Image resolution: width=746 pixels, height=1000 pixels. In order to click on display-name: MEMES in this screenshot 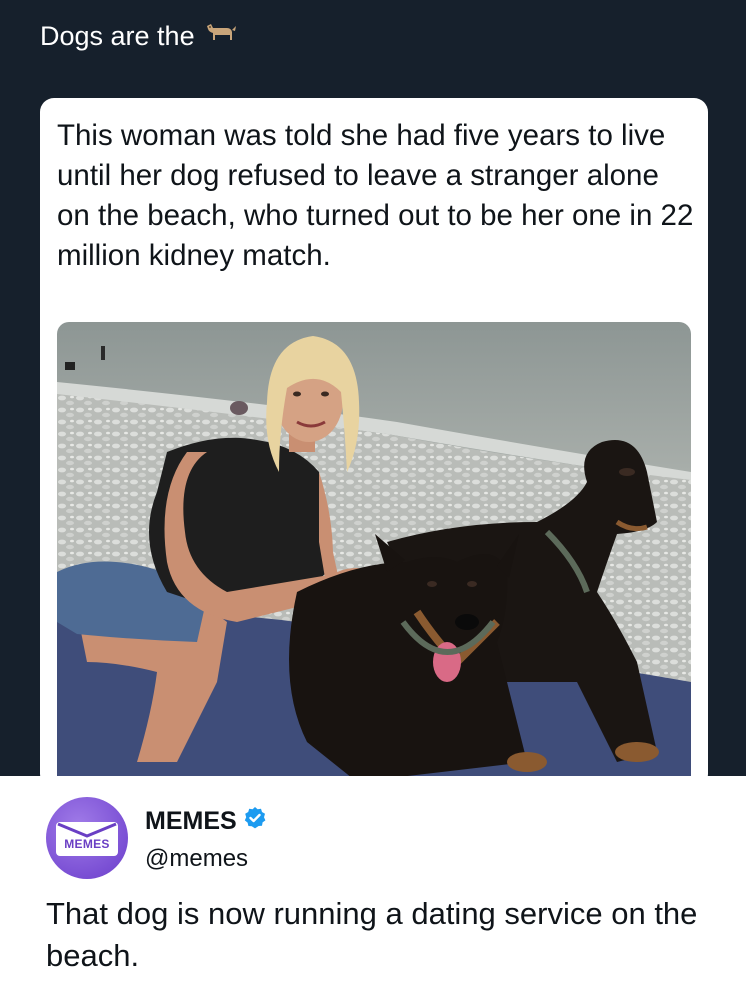, I will do `click(206, 821)`.